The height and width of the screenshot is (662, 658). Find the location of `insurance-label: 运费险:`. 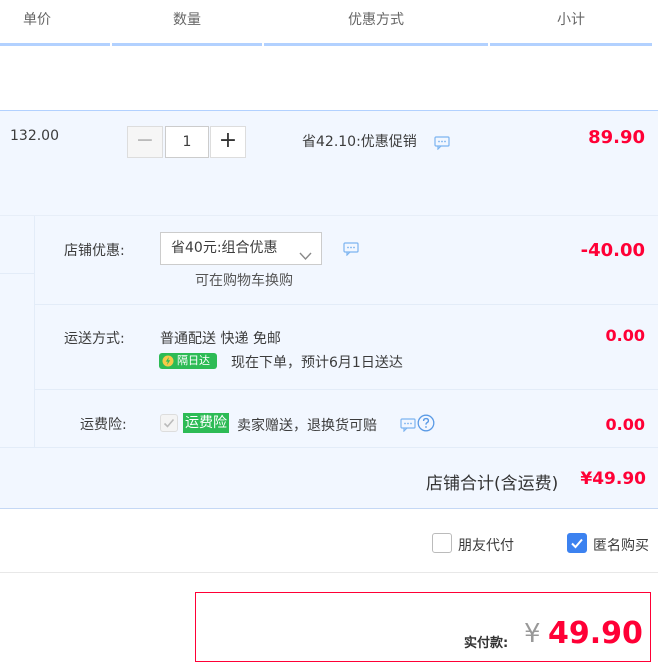

insurance-label: 运费险: is located at coordinates (103, 425).